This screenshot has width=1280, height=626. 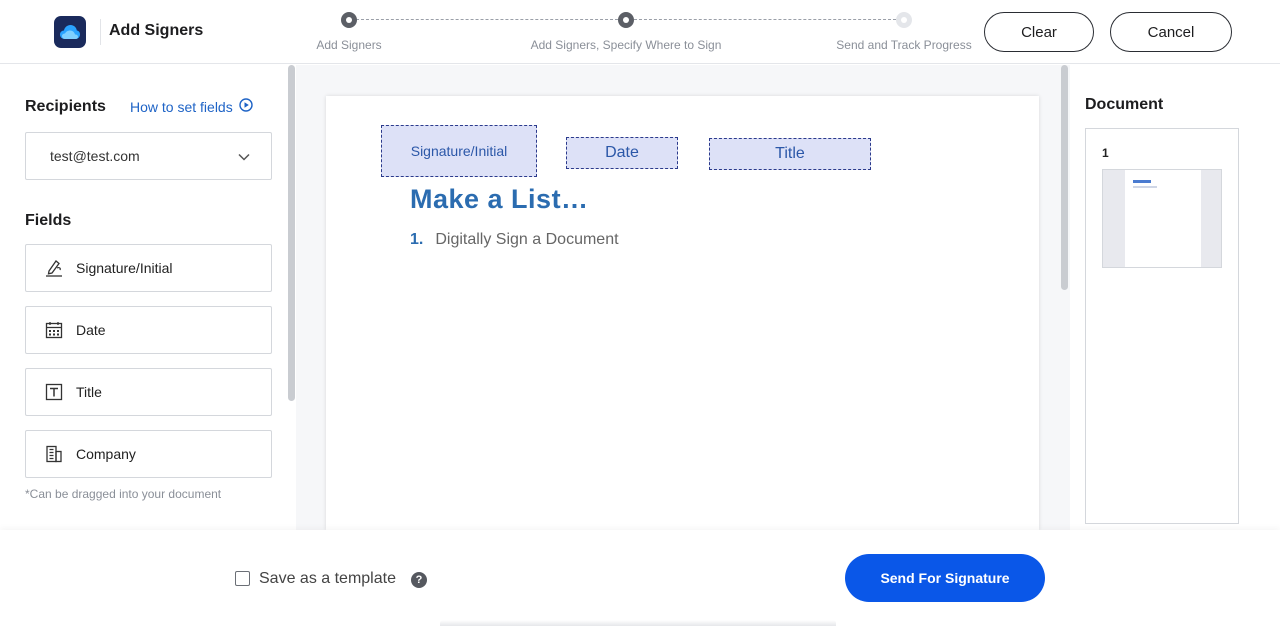 I want to click on placed-title-field: Title, so click(x=790, y=154).